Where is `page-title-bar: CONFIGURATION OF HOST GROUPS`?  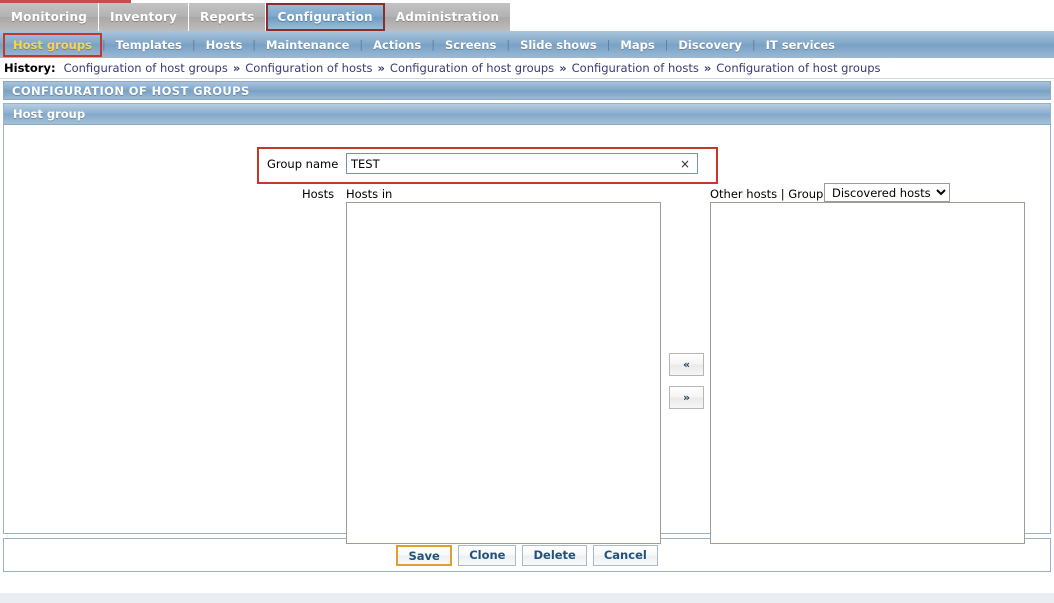
page-title-bar: CONFIGURATION OF HOST GROUPS is located at coordinates (527, 90).